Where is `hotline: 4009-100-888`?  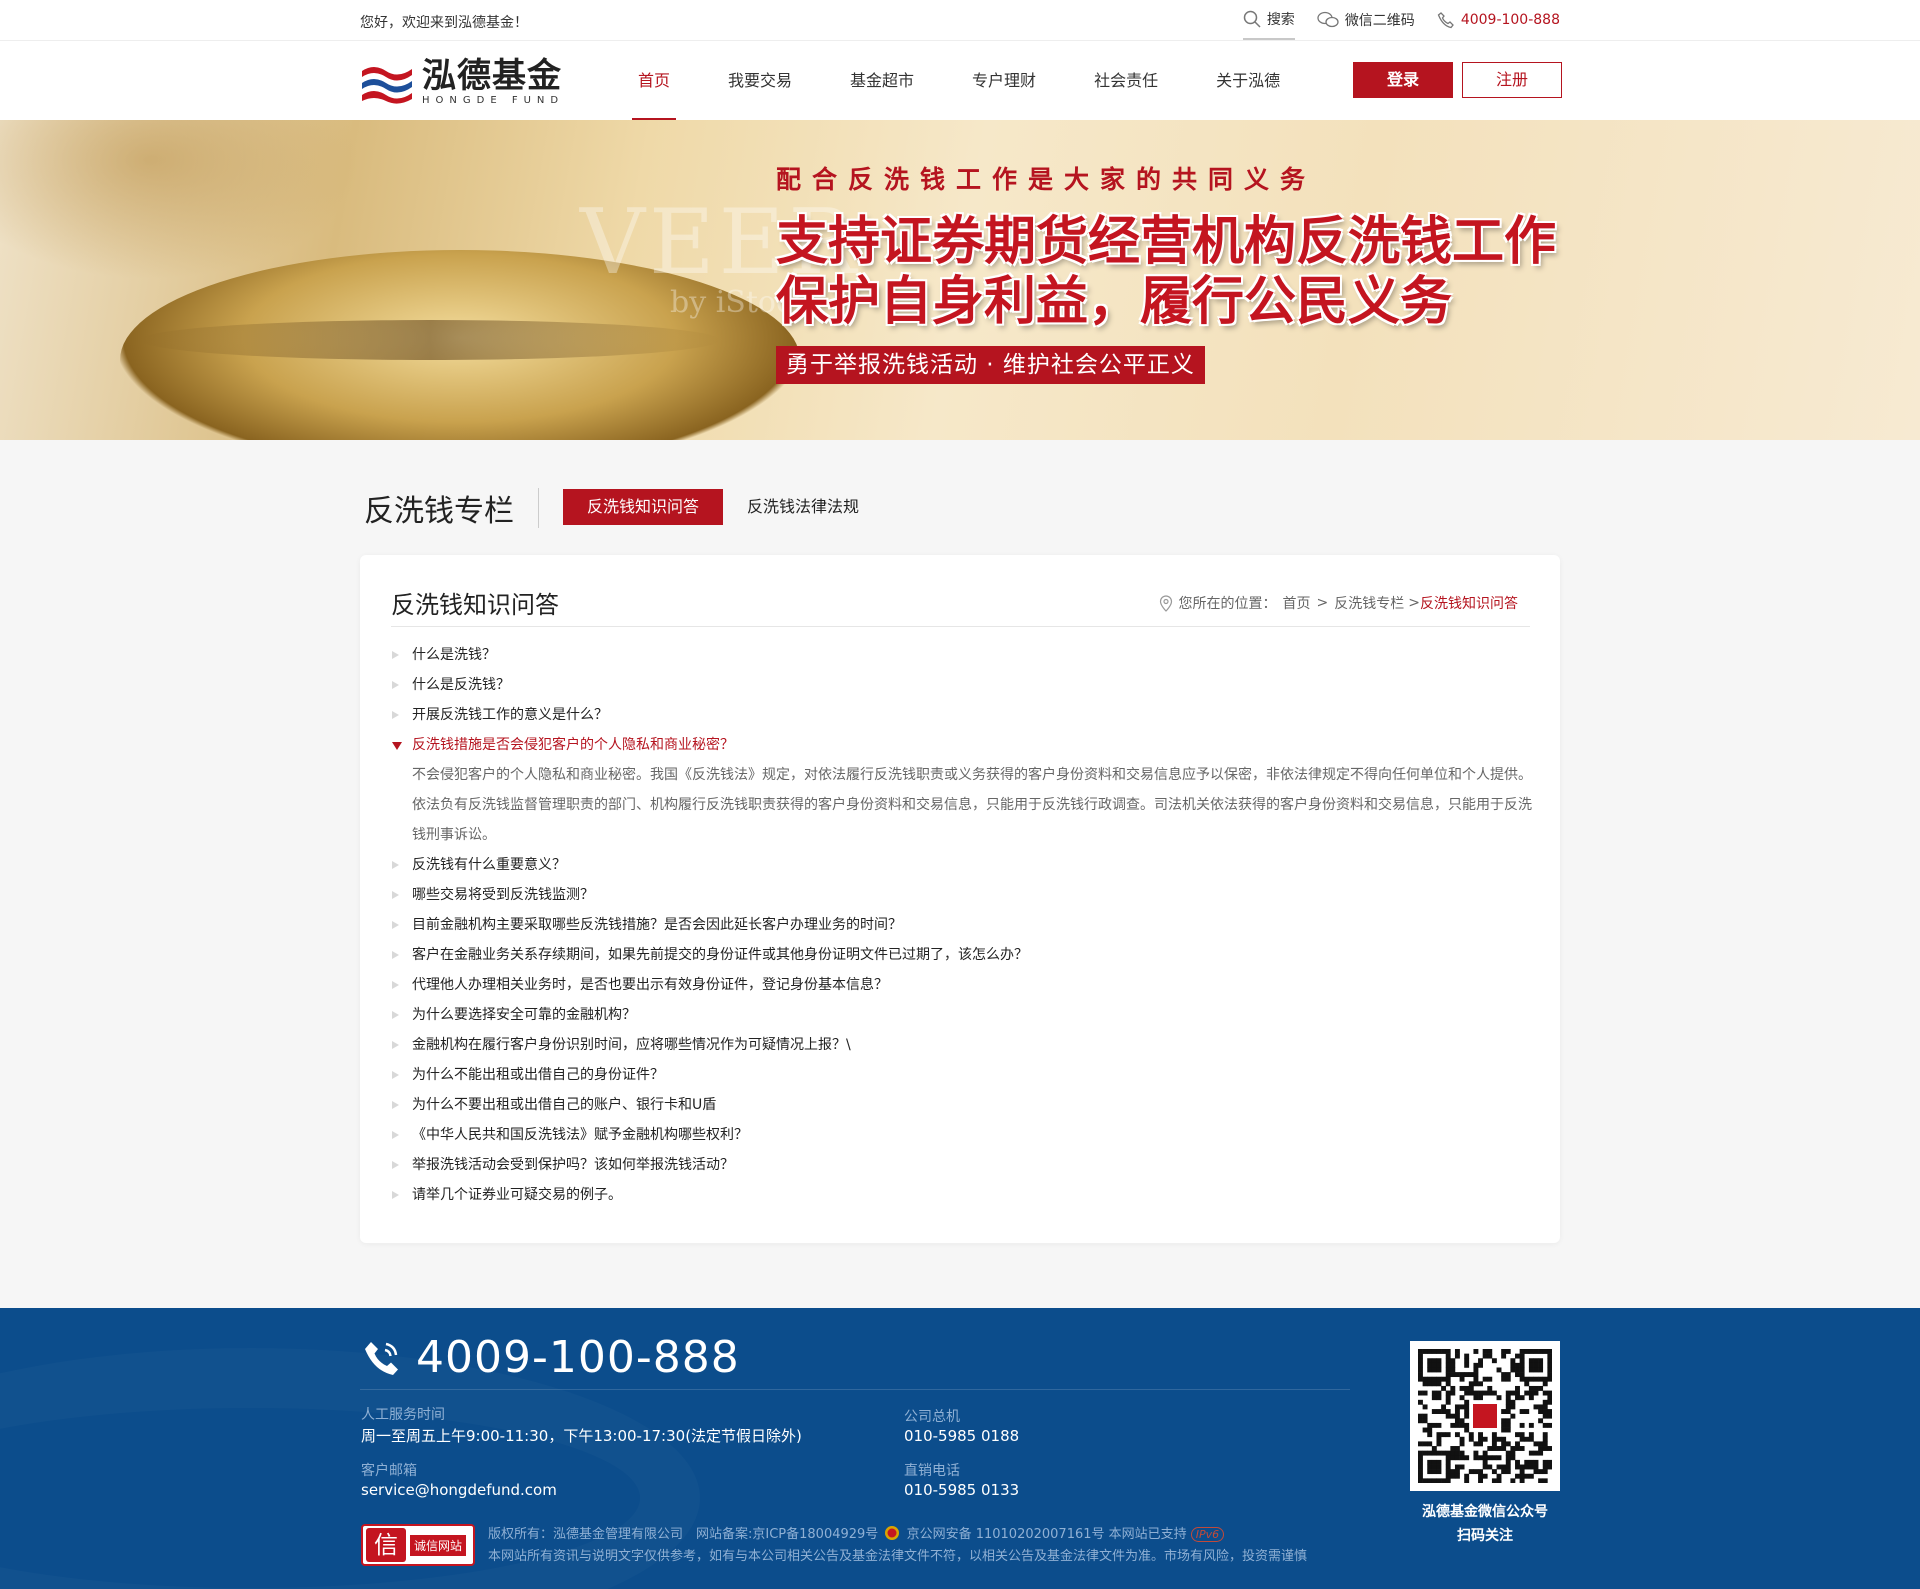
hotline: 4009-100-888 is located at coordinates (1498, 20).